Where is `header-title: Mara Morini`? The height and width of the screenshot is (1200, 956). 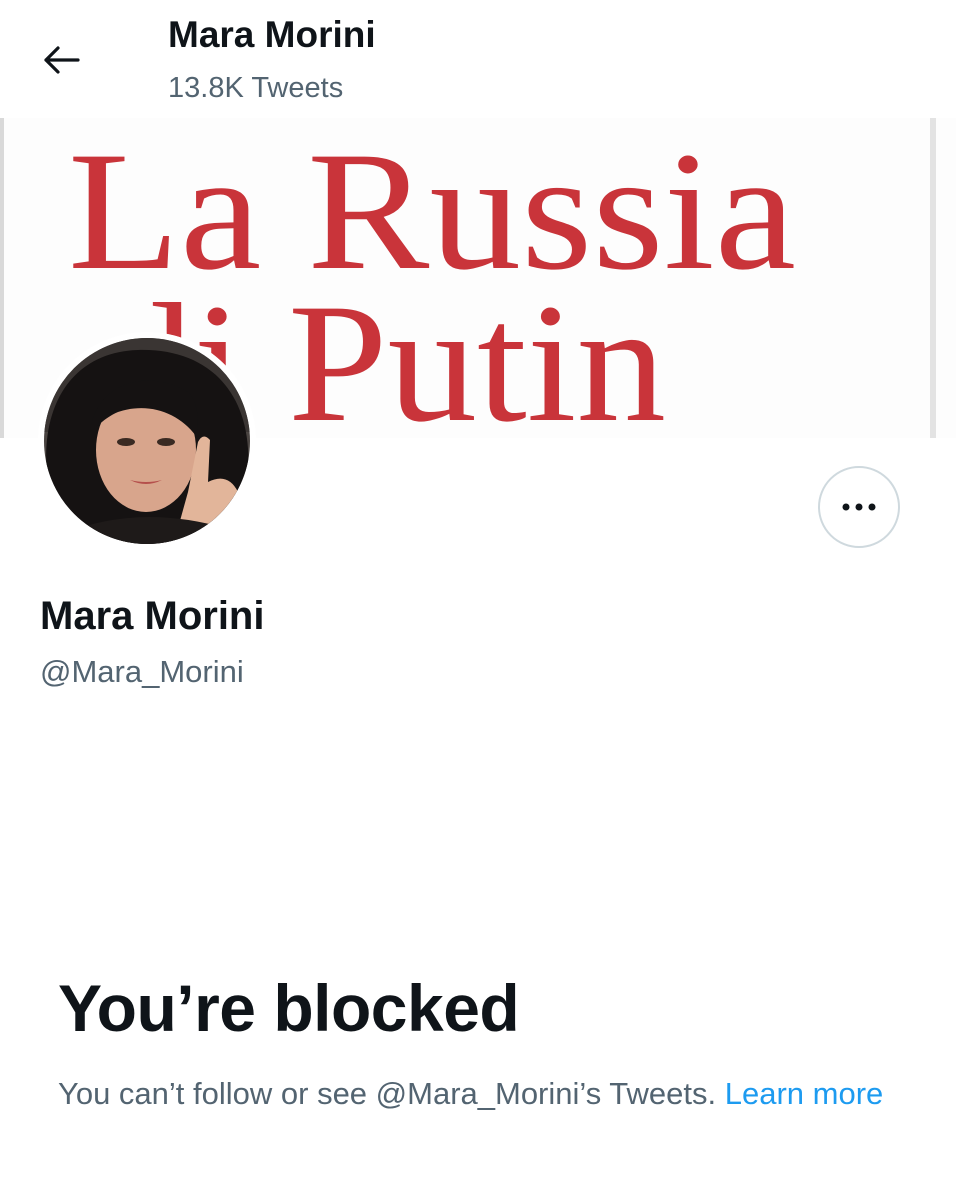
header-title: Mara Morini is located at coordinates (272, 34).